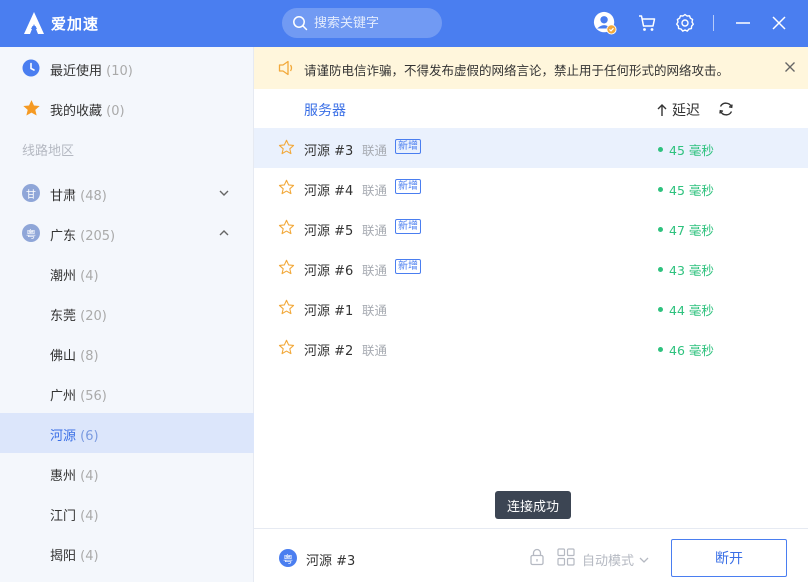  What do you see at coordinates (374, 23) in the screenshot?
I see `search-input` at bounding box center [374, 23].